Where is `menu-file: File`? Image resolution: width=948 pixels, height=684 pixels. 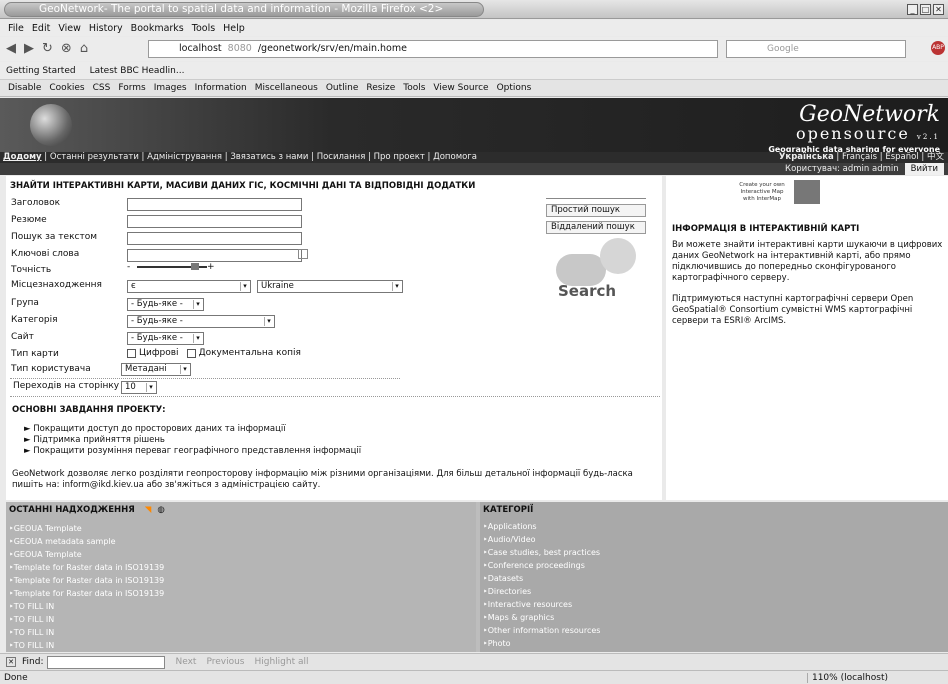
menu-file: File is located at coordinates (16, 28).